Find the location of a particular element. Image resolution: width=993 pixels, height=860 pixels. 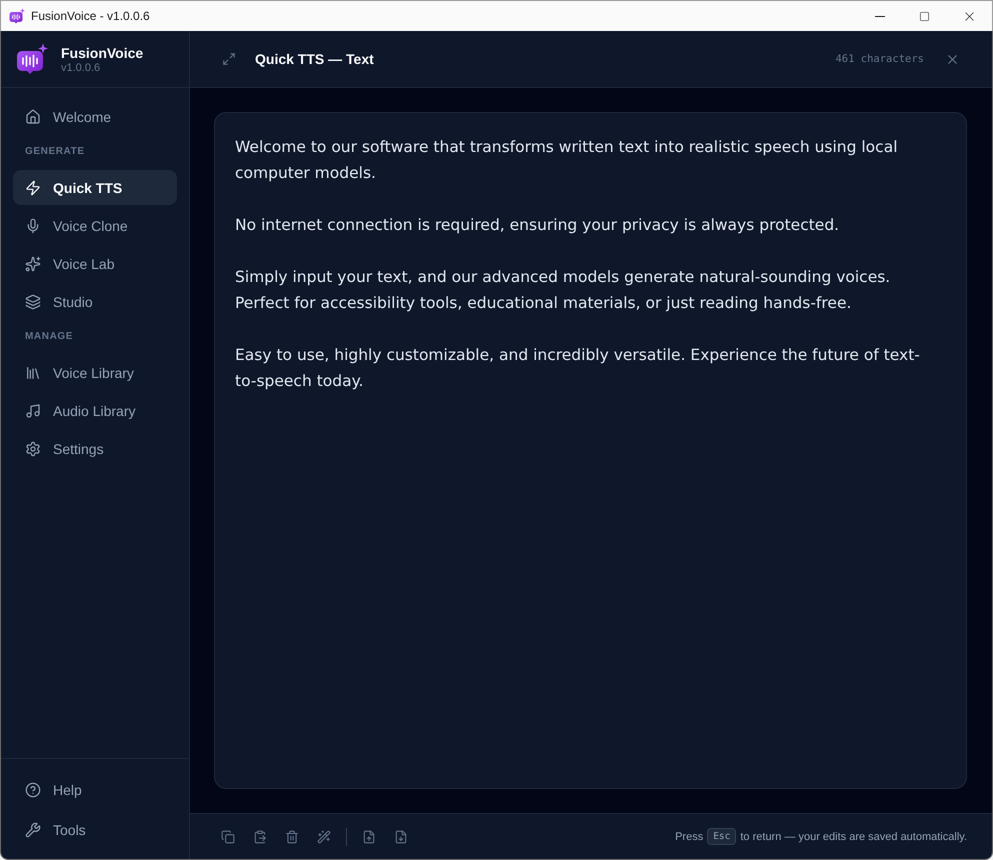

music-note-icon is located at coordinates (33, 410).